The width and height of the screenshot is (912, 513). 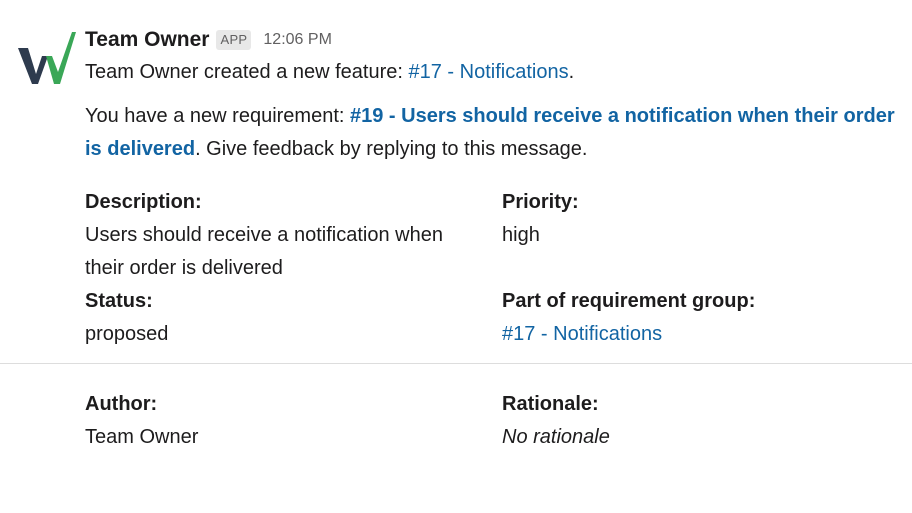 What do you see at coordinates (540, 202) in the screenshot?
I see `priority-label: Priority:` at bounding box center [540, 202].